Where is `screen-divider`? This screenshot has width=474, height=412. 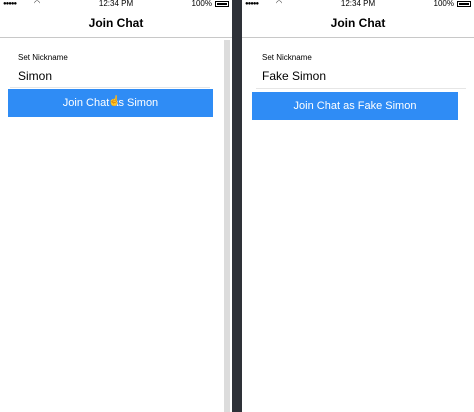
screen-divider is located at coordinates (237, 206).